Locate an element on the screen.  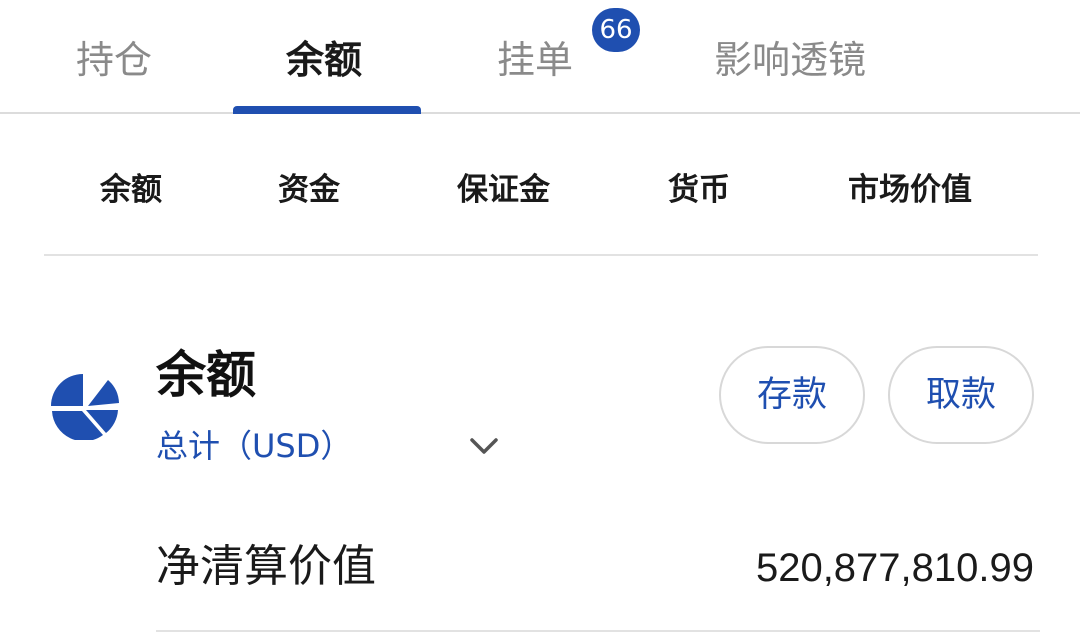
section-title: 余额 is located at coordinates (206, 375).